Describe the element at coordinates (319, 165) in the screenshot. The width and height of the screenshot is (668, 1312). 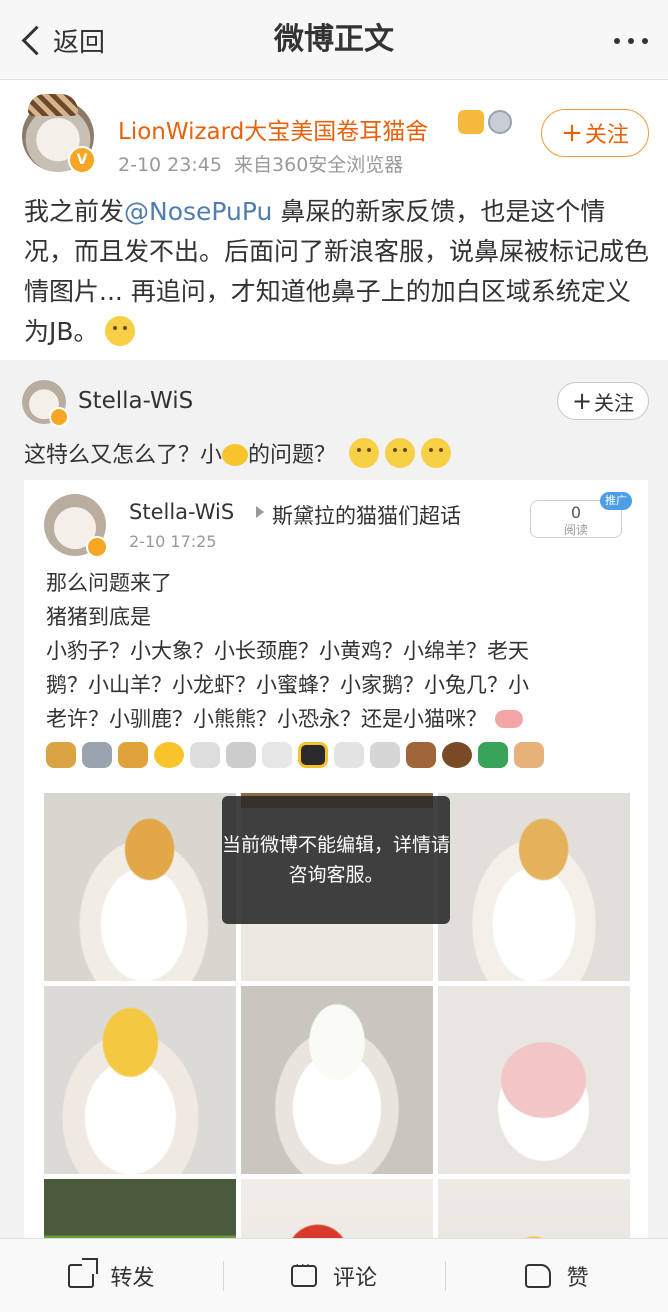
I see `post-source: 来自360安全浏览器` at that location.